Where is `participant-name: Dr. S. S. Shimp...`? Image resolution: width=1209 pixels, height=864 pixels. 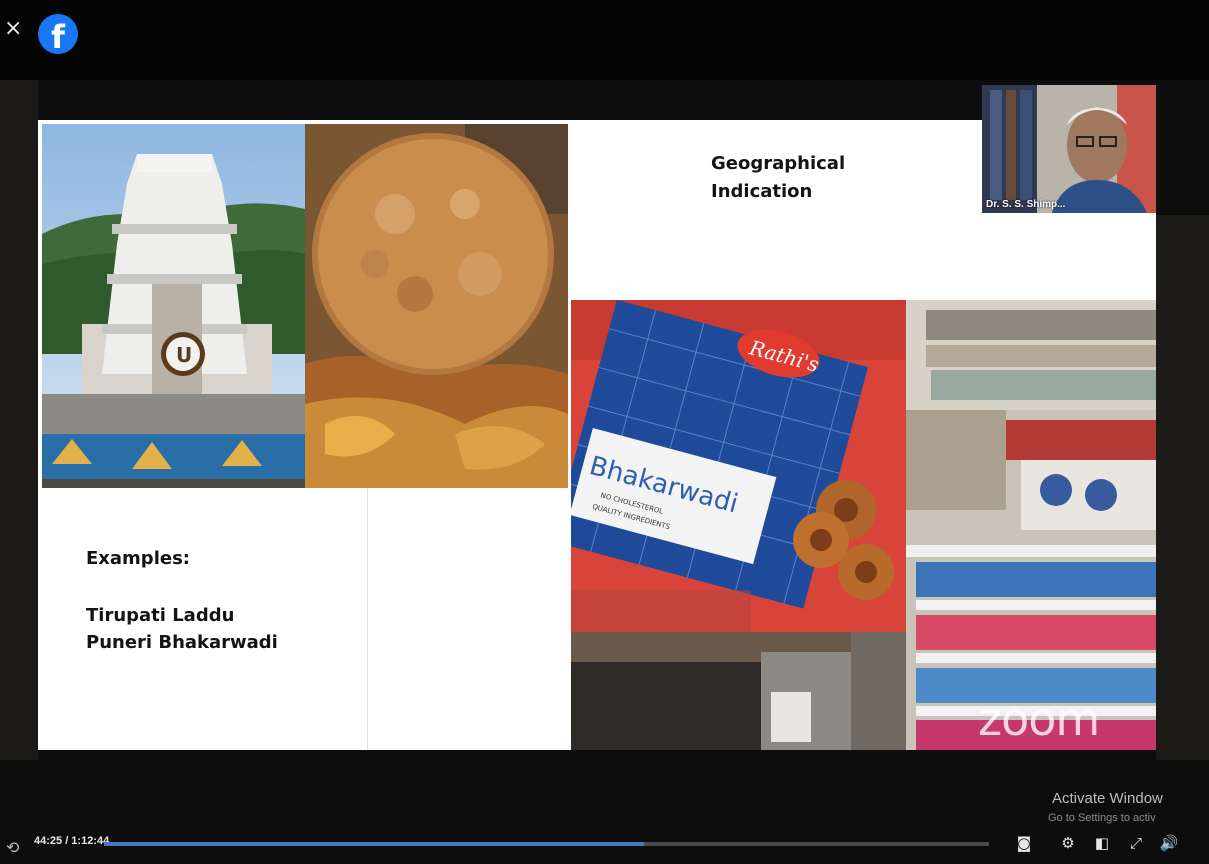
participant-name: Dr. S. S. Shimp... is located at coordinates (1026, 204).